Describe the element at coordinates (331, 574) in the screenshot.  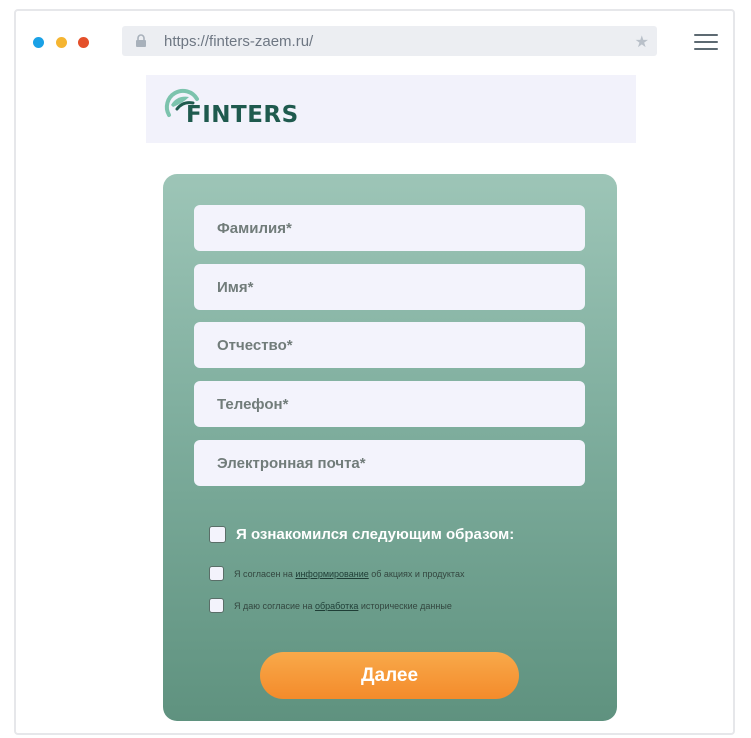
I see `consent-info-link: информирование` at that location.